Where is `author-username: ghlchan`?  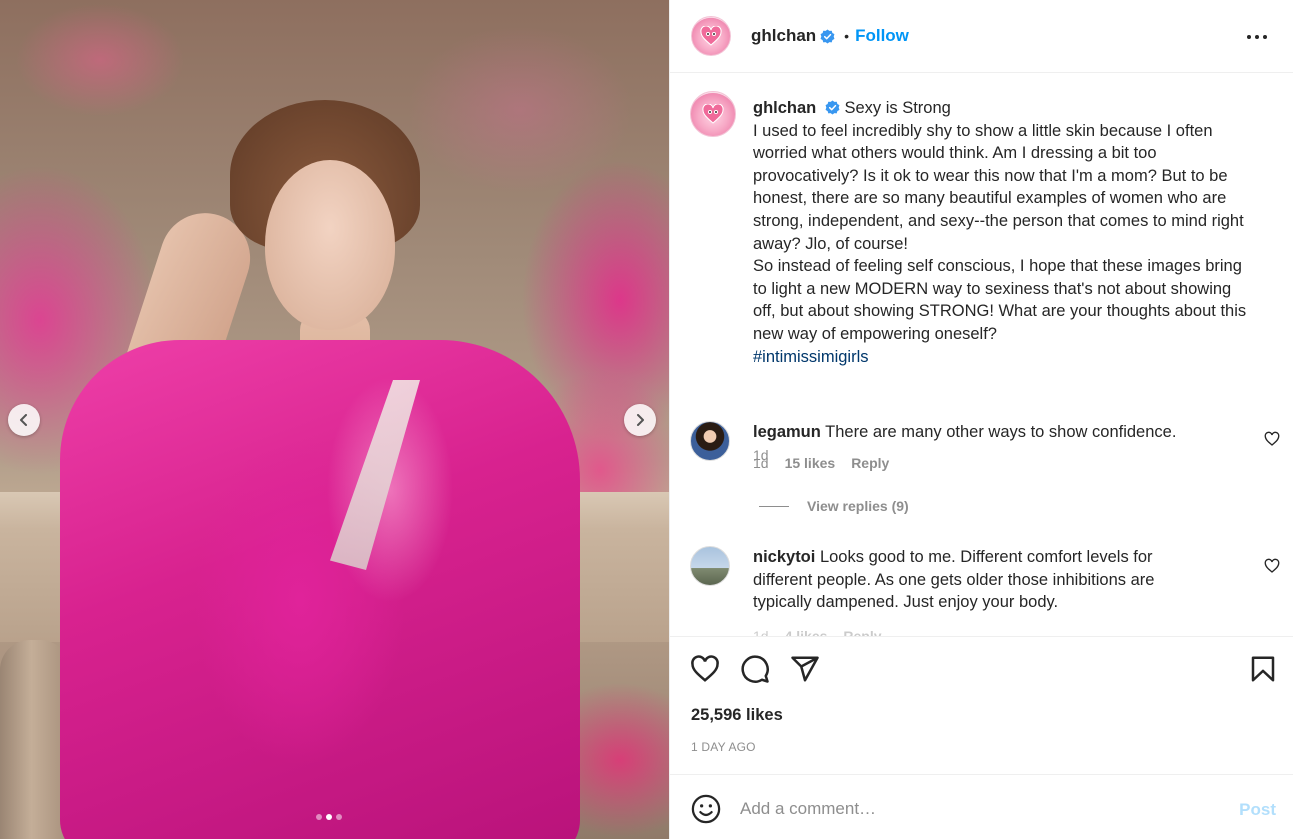
author-username: ghlchan is located at coordinates (783, 36).